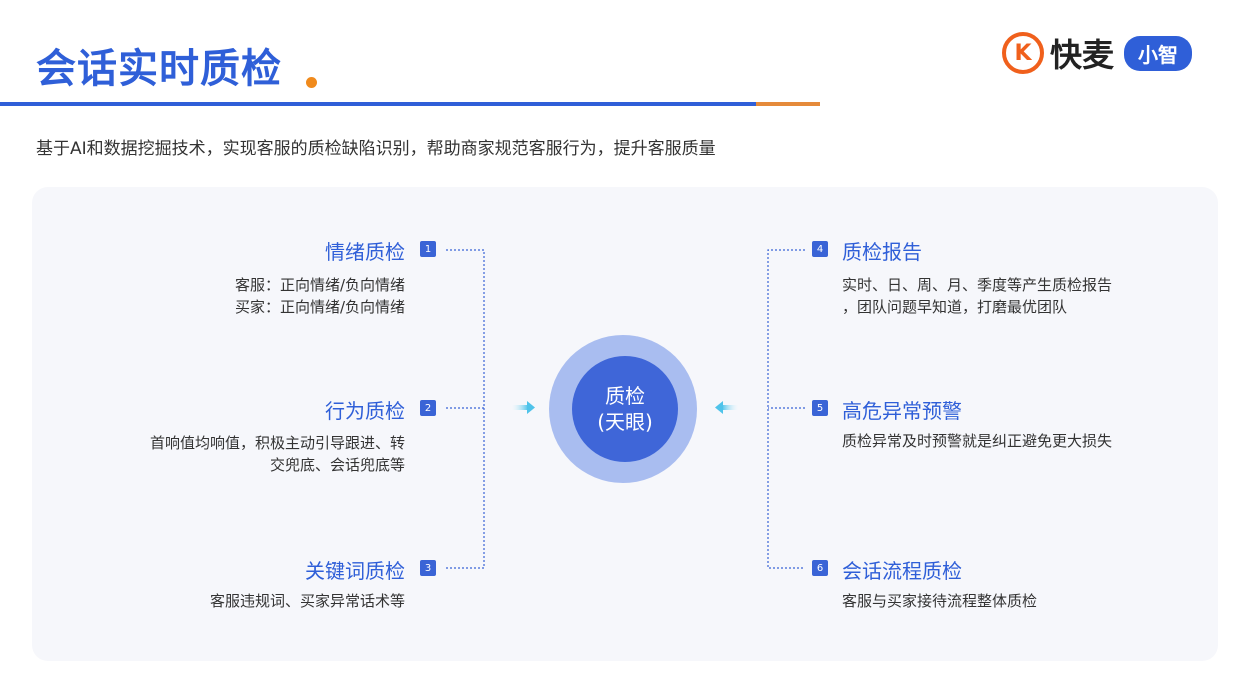 This screenshot has height=682, width=1250. I want to click on right-connector, so click(786, 409).